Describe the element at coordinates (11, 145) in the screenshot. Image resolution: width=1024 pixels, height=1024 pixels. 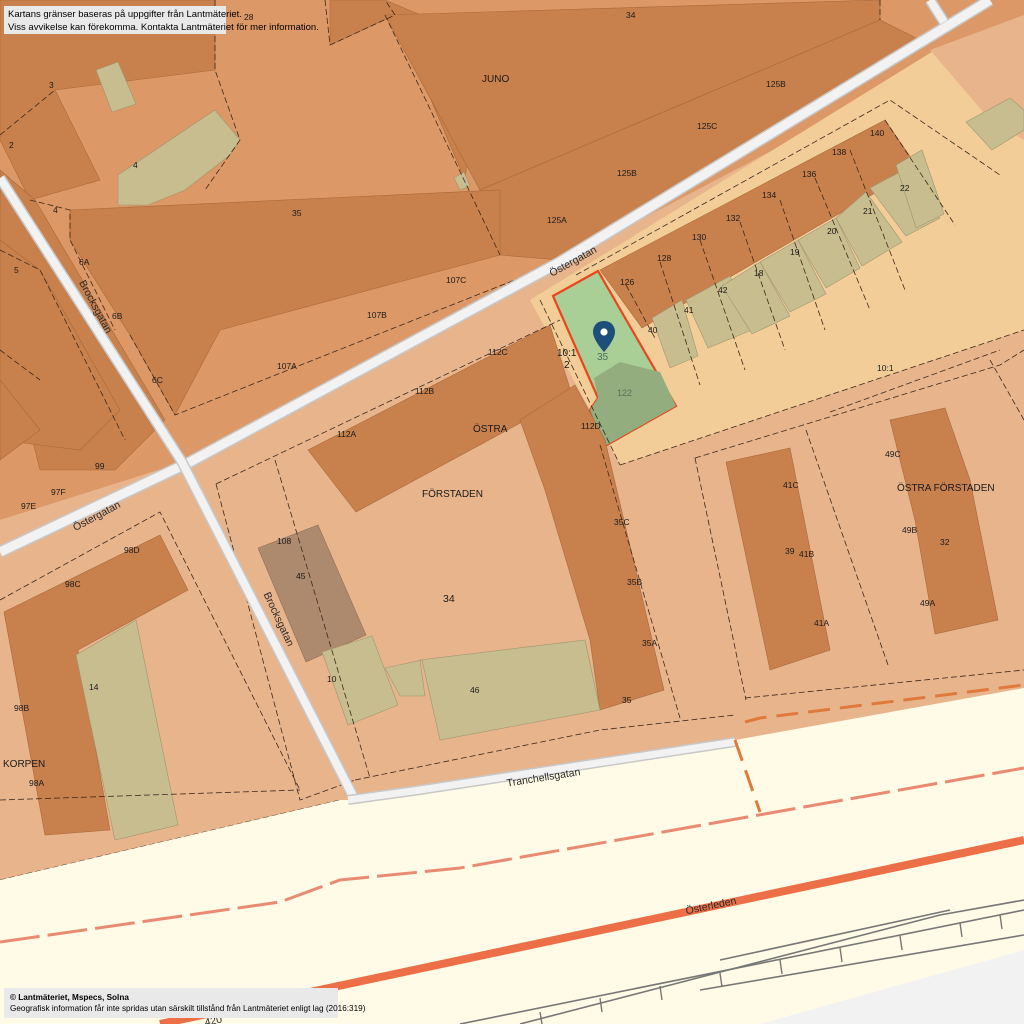
I see `label-2: 2` at that location.